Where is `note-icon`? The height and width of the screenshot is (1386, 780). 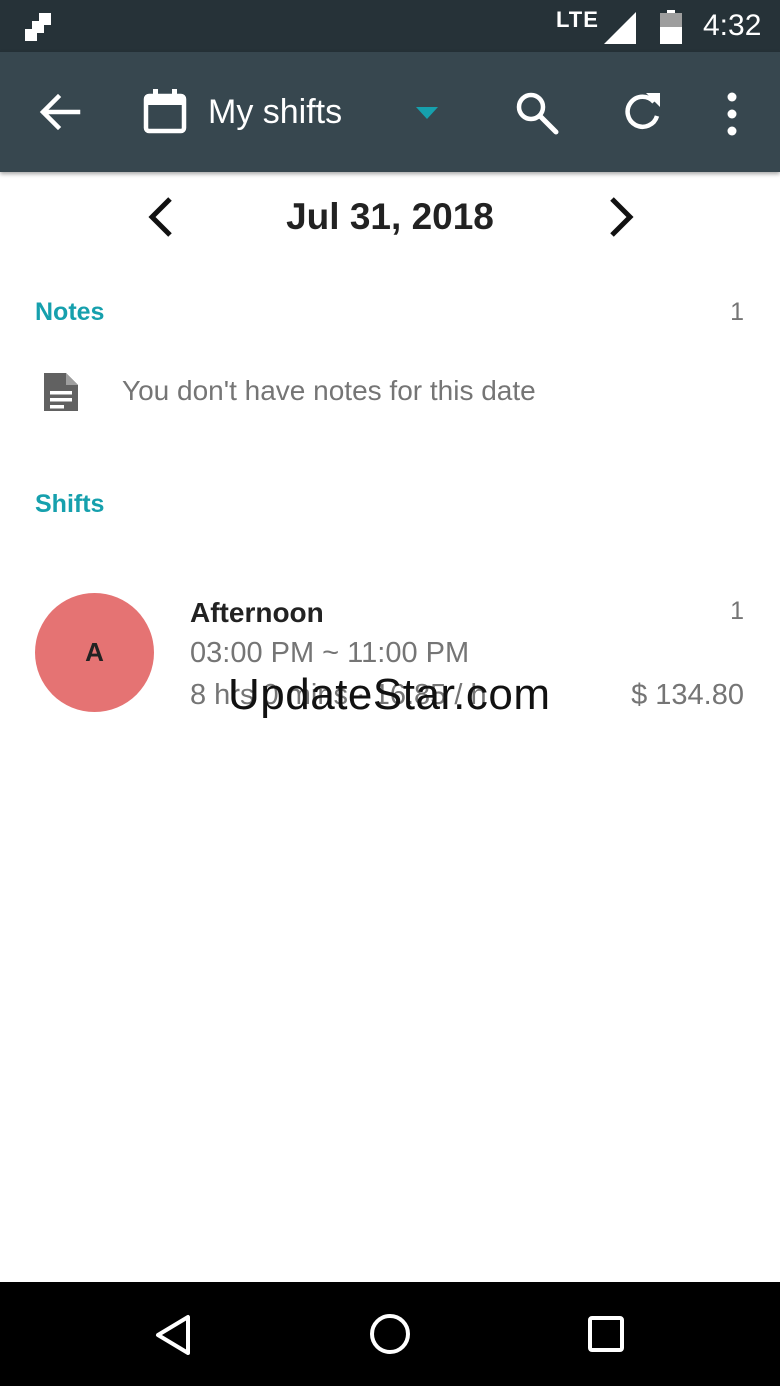 note-icon is located at coordinates (61, 392).